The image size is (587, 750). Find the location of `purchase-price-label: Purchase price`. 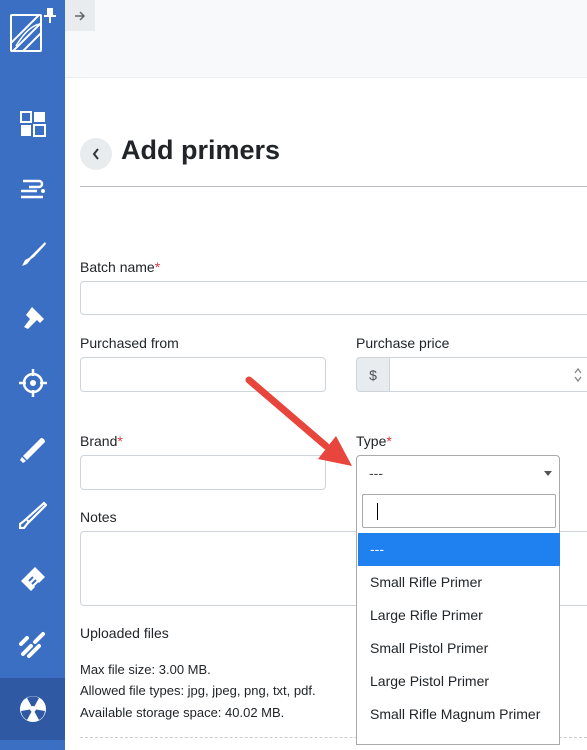

purchase-price-label: Purchase price is located at coordinates (403, 343).